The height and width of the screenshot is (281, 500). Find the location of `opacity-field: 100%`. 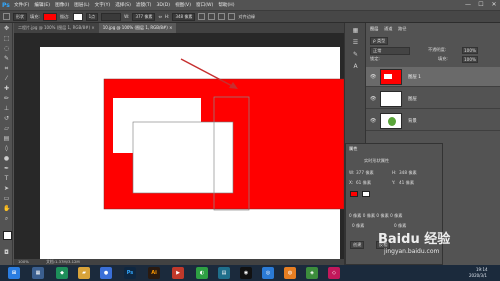

opacity-field: 100% is located at coordinates (470, 50).